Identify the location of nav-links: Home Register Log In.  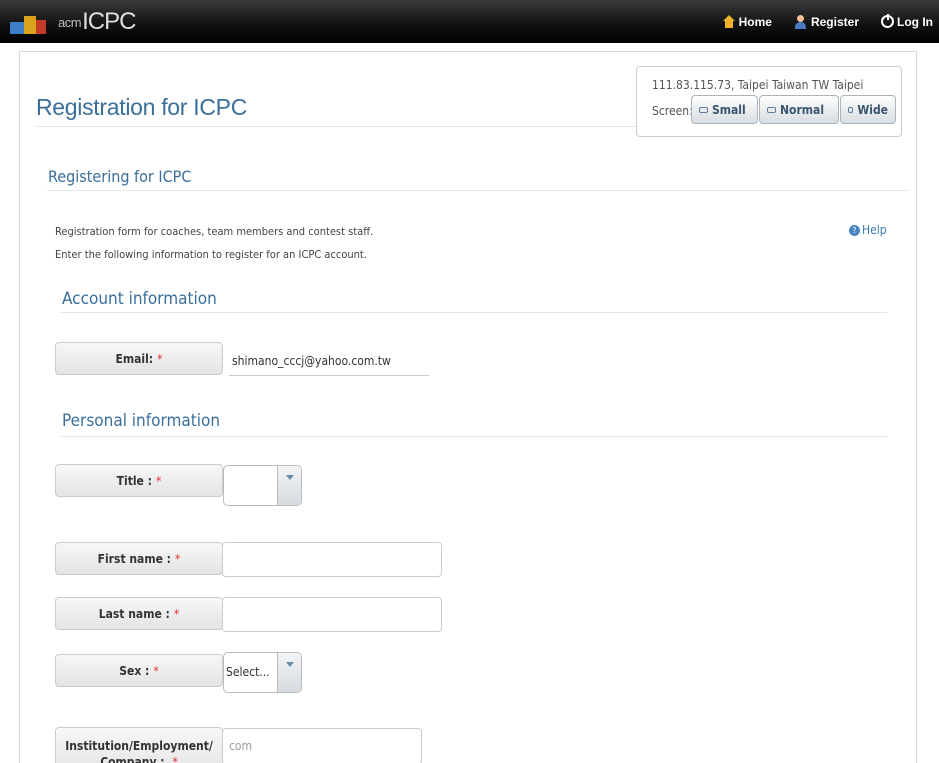
(816, 21).